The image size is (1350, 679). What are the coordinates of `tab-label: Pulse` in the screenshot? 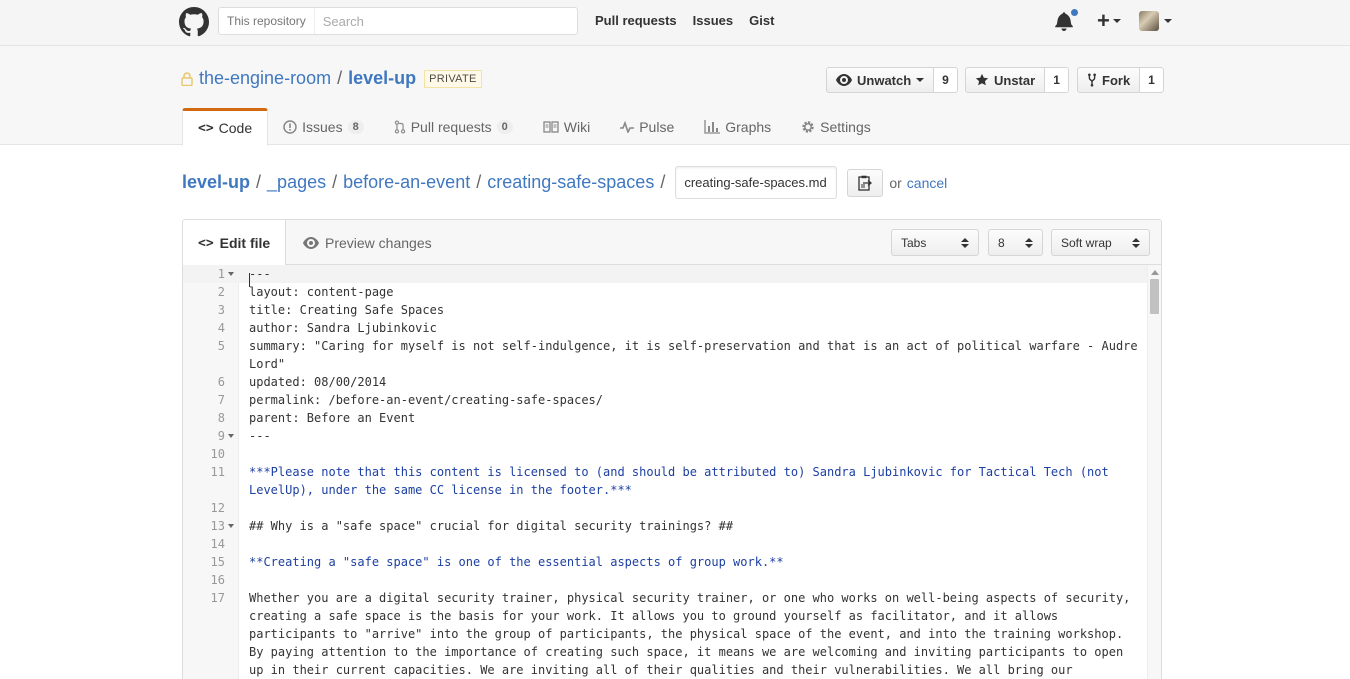 It's located at (657, 126).